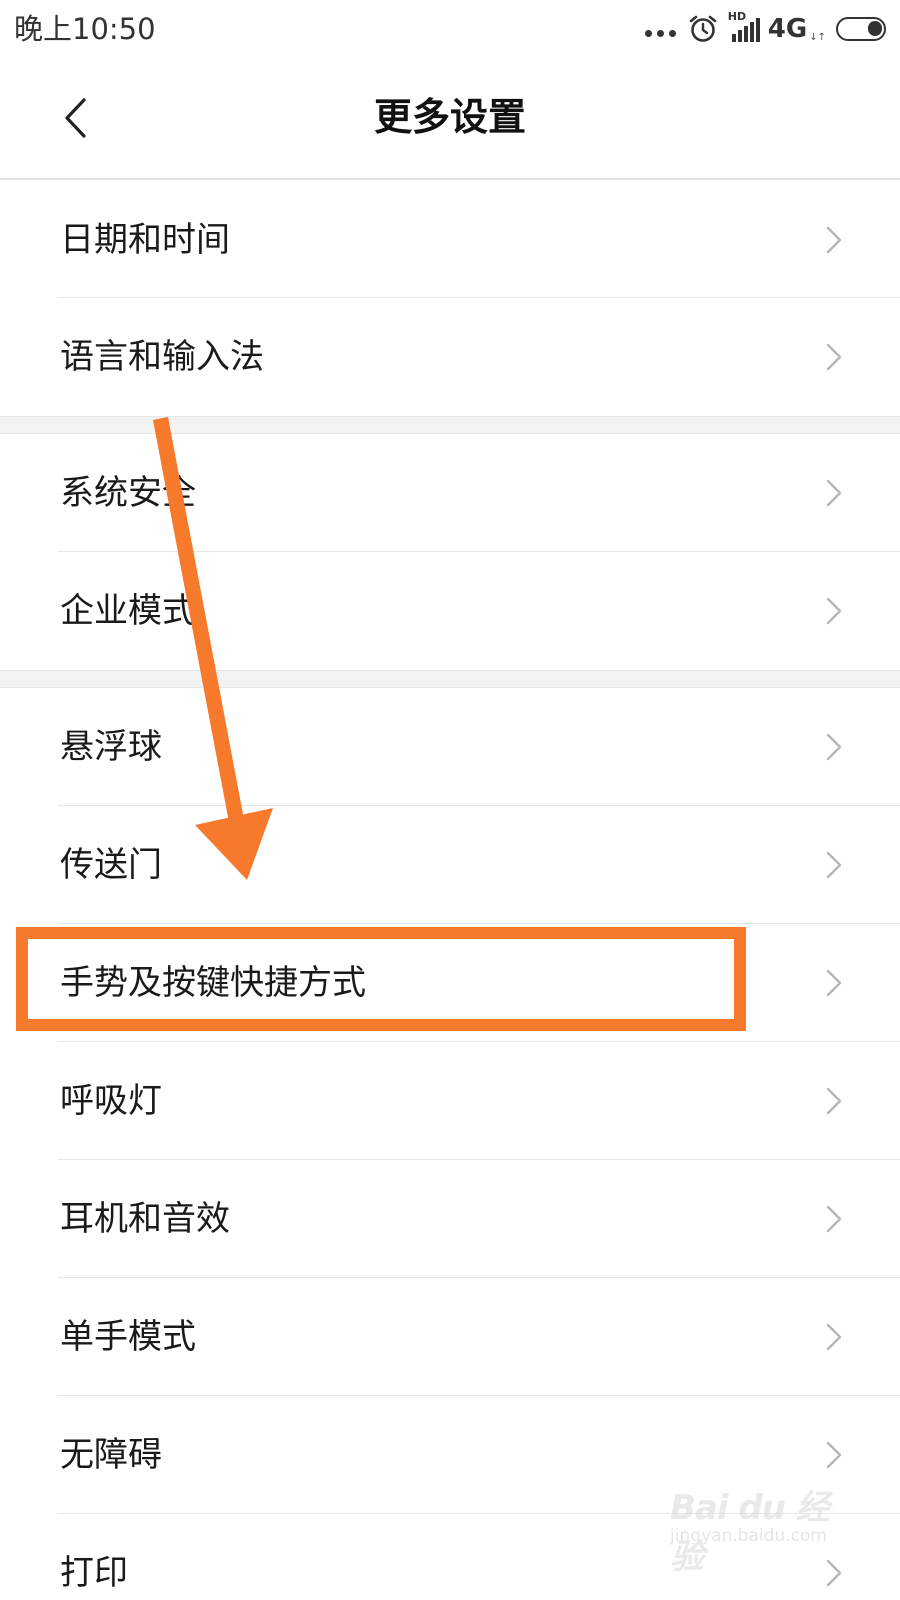 Image resolution: width=900 pixels, height=1600 pixels. I want to click on menu-item-breathing-light: 呼吸灯, so click(450, 1101).